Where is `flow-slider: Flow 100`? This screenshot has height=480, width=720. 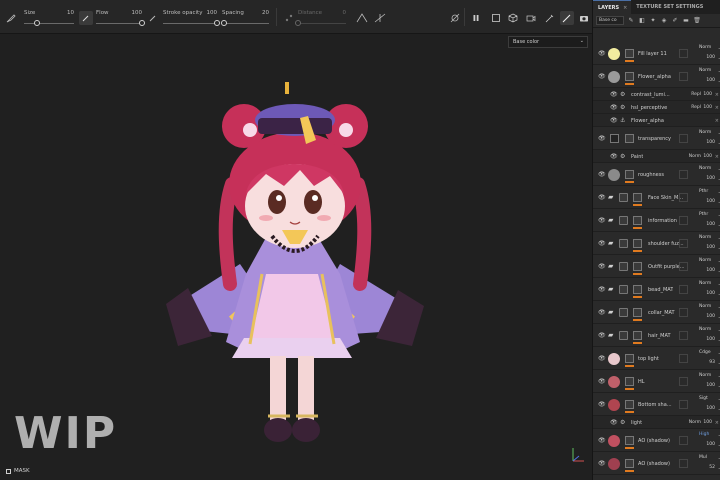 flow-slider: Flow 100 is located at coordinates (120, 19).